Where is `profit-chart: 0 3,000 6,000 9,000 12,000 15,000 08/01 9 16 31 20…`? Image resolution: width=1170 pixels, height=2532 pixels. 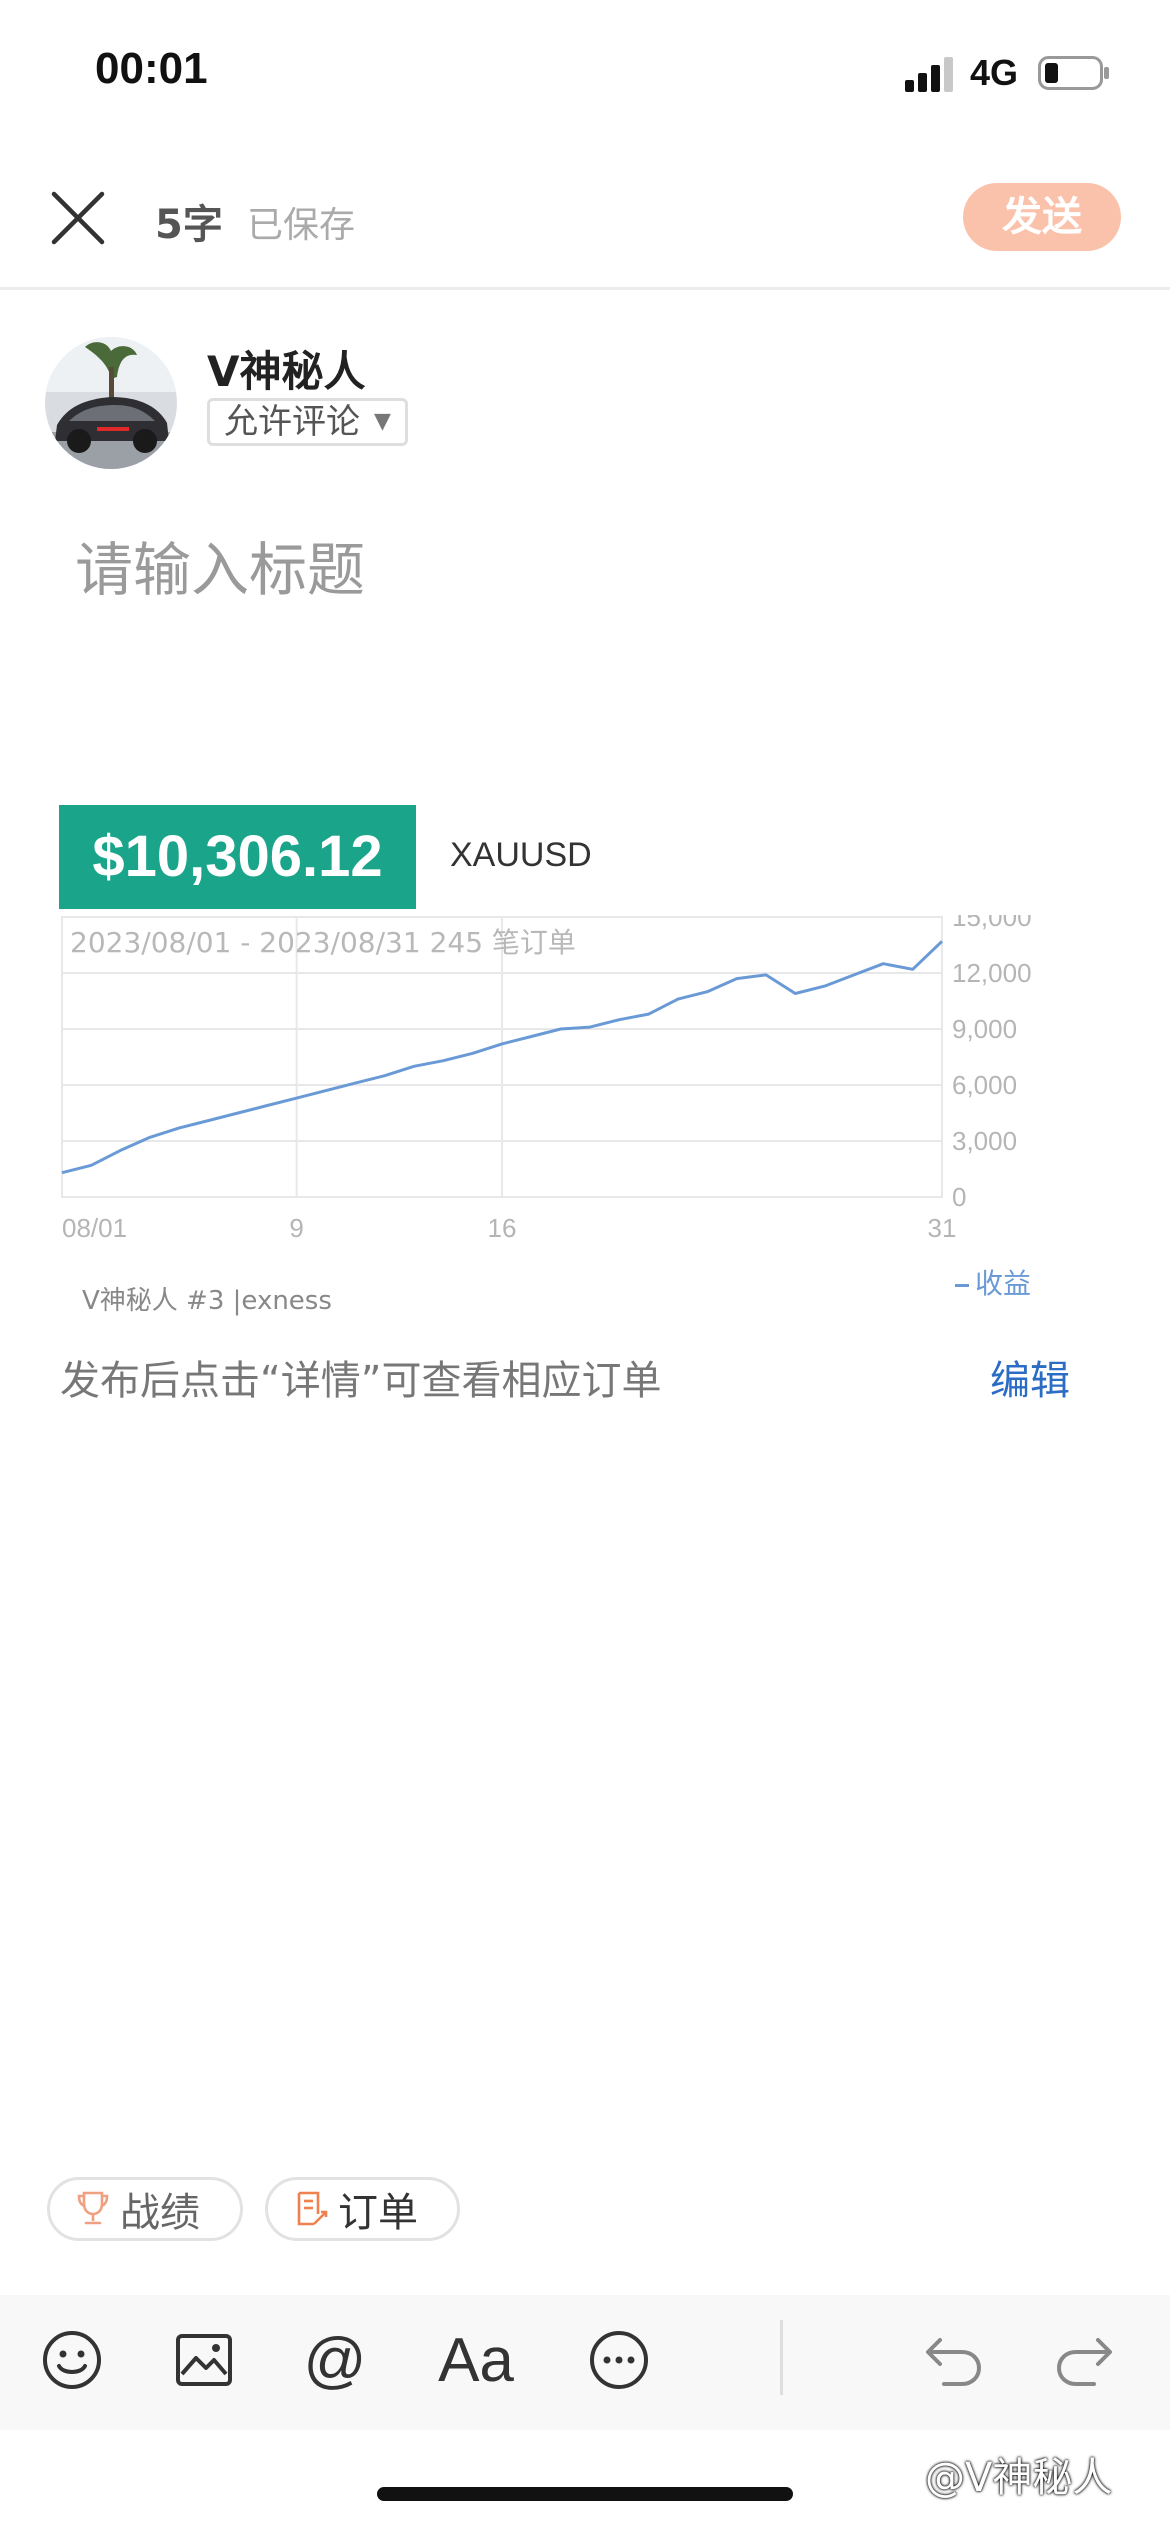 profit-chart: 0 3,000 6,000 9,000 12,000 15,000 08/01 9 16 31 20… is located at coordinates (565, 1085).